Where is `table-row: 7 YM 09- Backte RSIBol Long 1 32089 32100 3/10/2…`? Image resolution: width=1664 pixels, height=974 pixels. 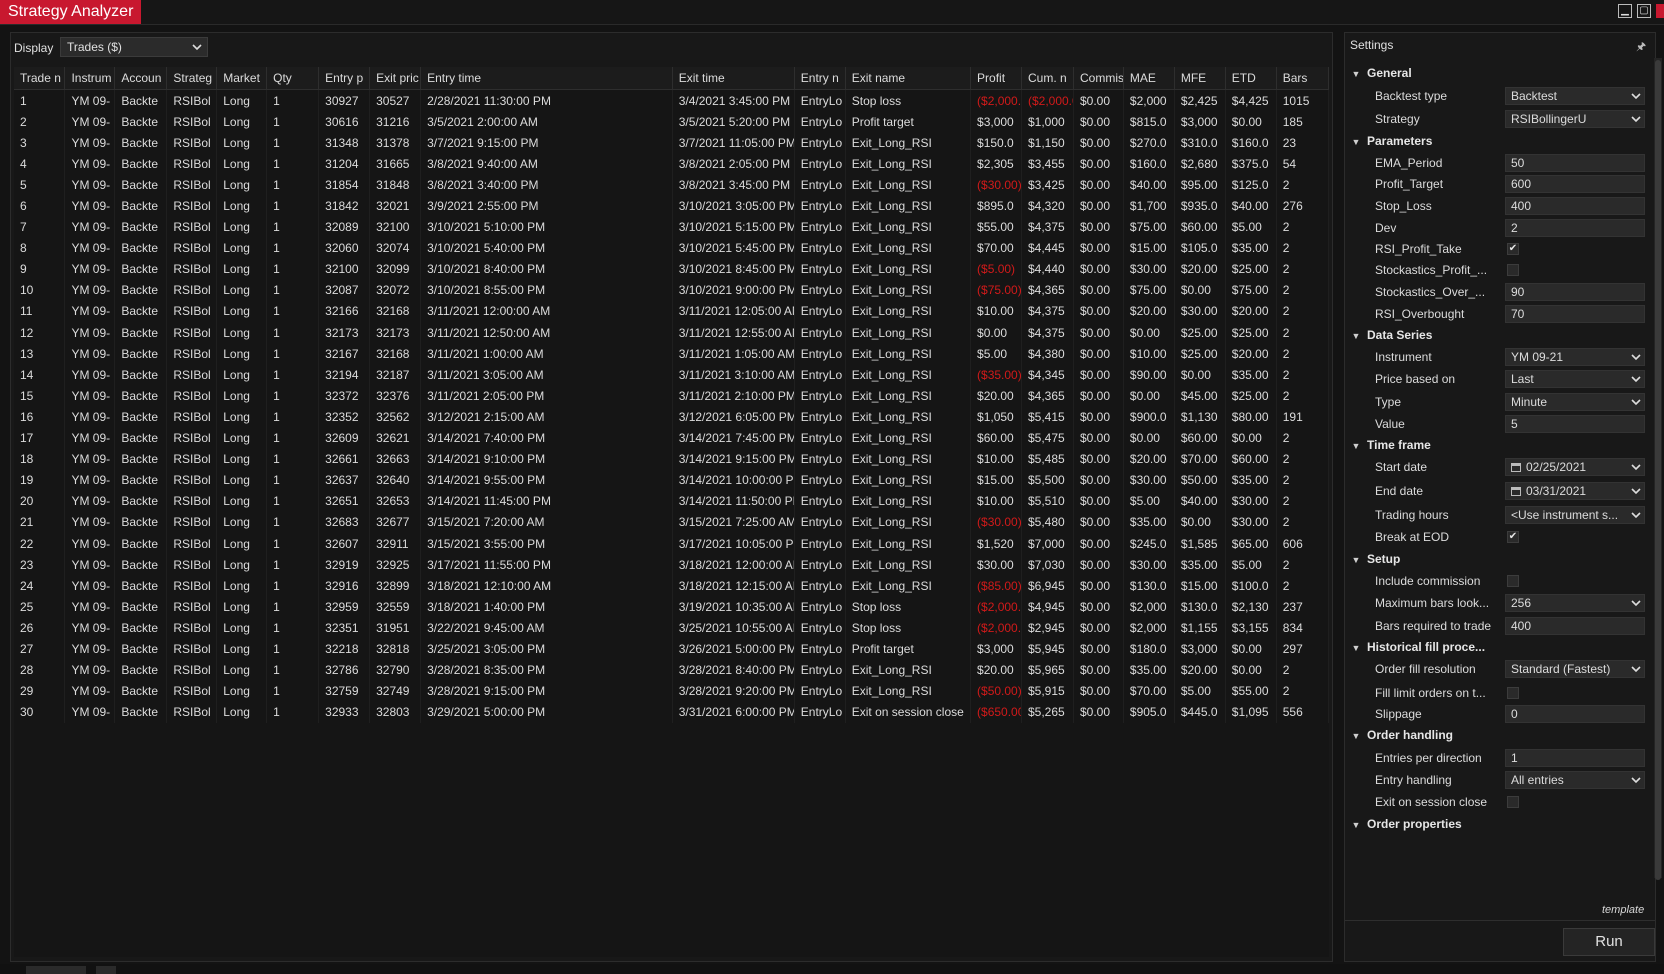
table-row: 7 YM 09- Backte RSIBol Long 1 32089 32100 3/10/2… is located at coordinates (672, 227).